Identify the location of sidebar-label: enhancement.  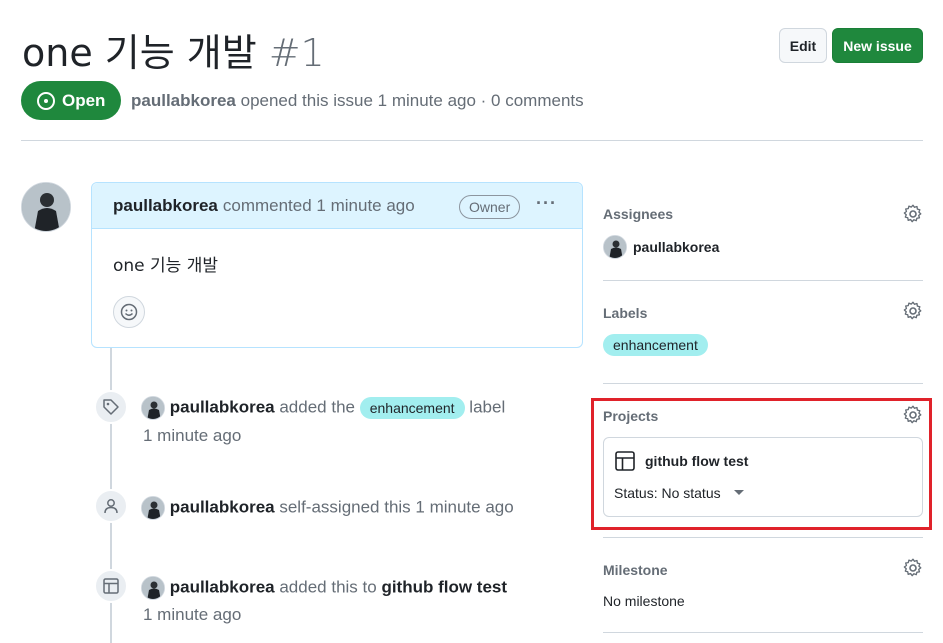
(655, 345).